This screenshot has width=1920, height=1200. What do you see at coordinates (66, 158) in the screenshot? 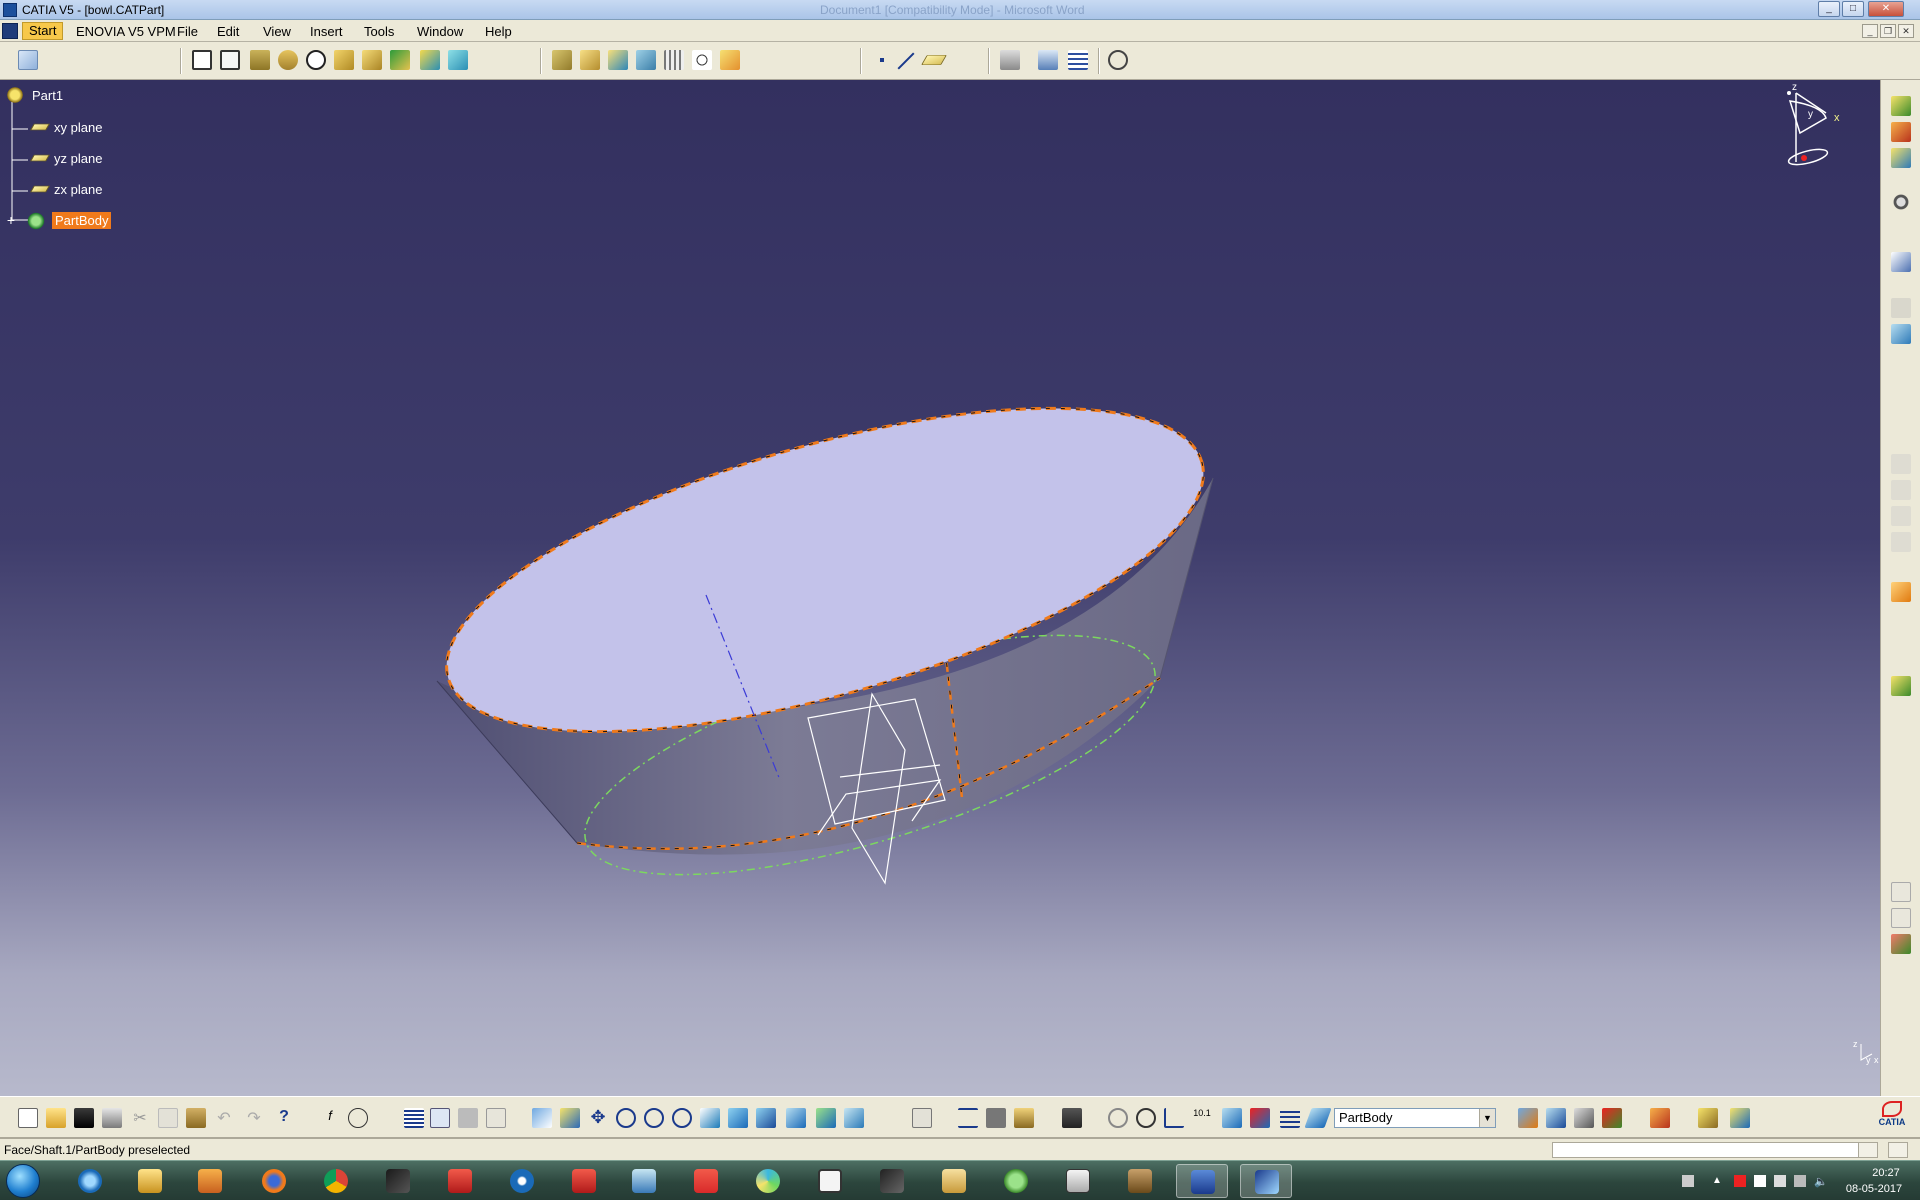
I see `tree-item-yz-plane: yz plane` at bounding box center [66, 158].